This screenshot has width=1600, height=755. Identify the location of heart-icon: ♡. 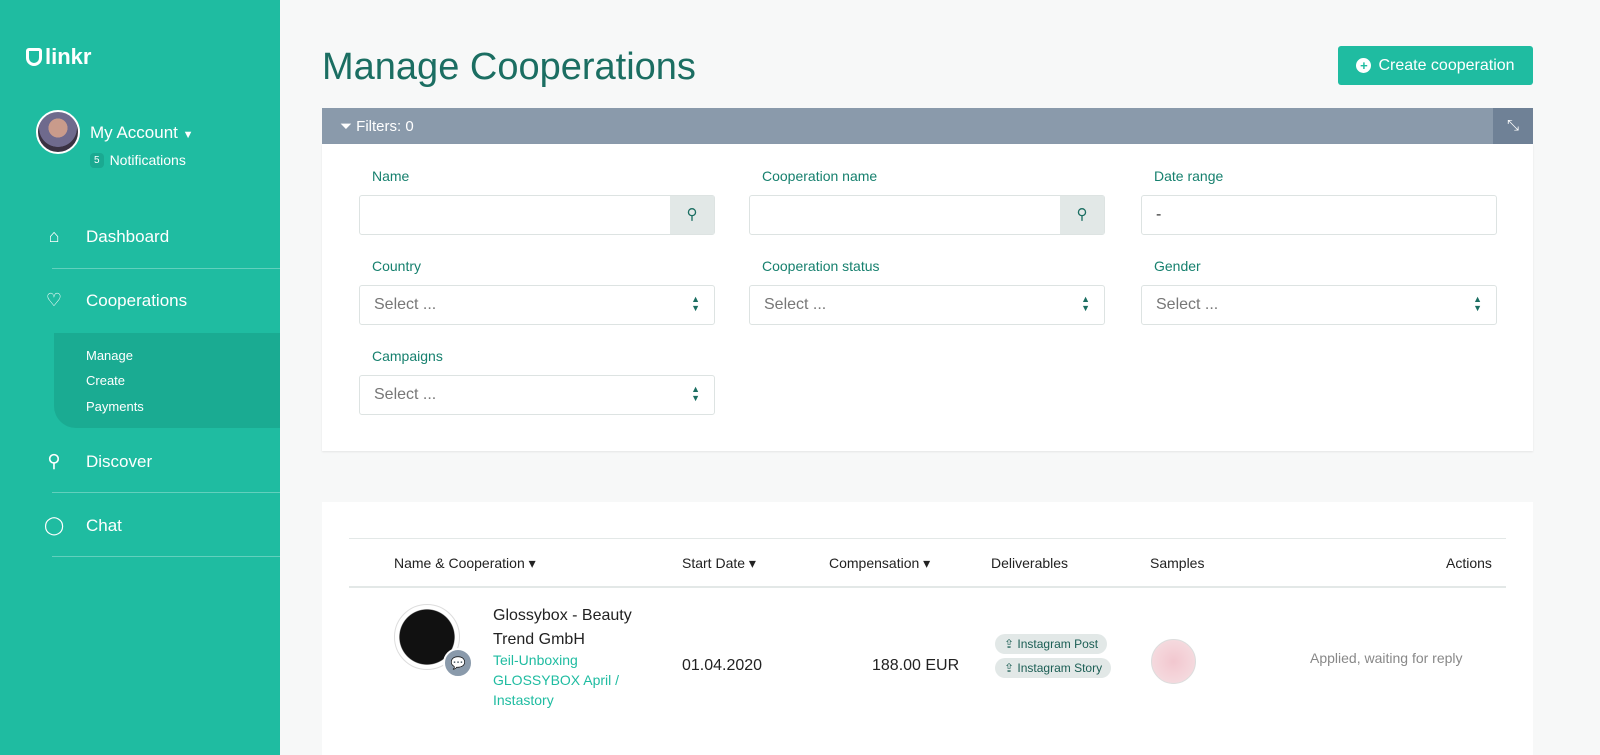
(54, 300).